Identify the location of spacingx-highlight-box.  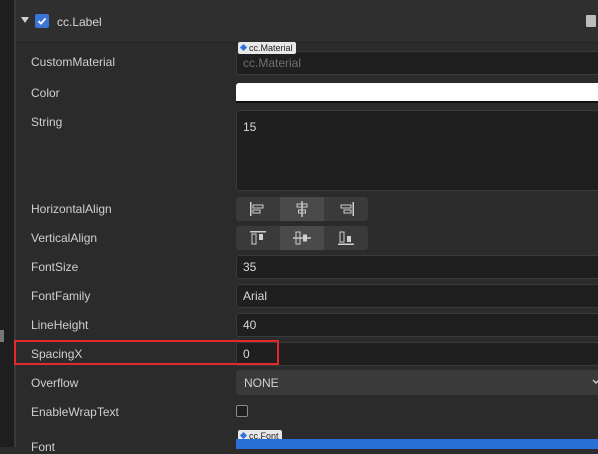
(146, 352).